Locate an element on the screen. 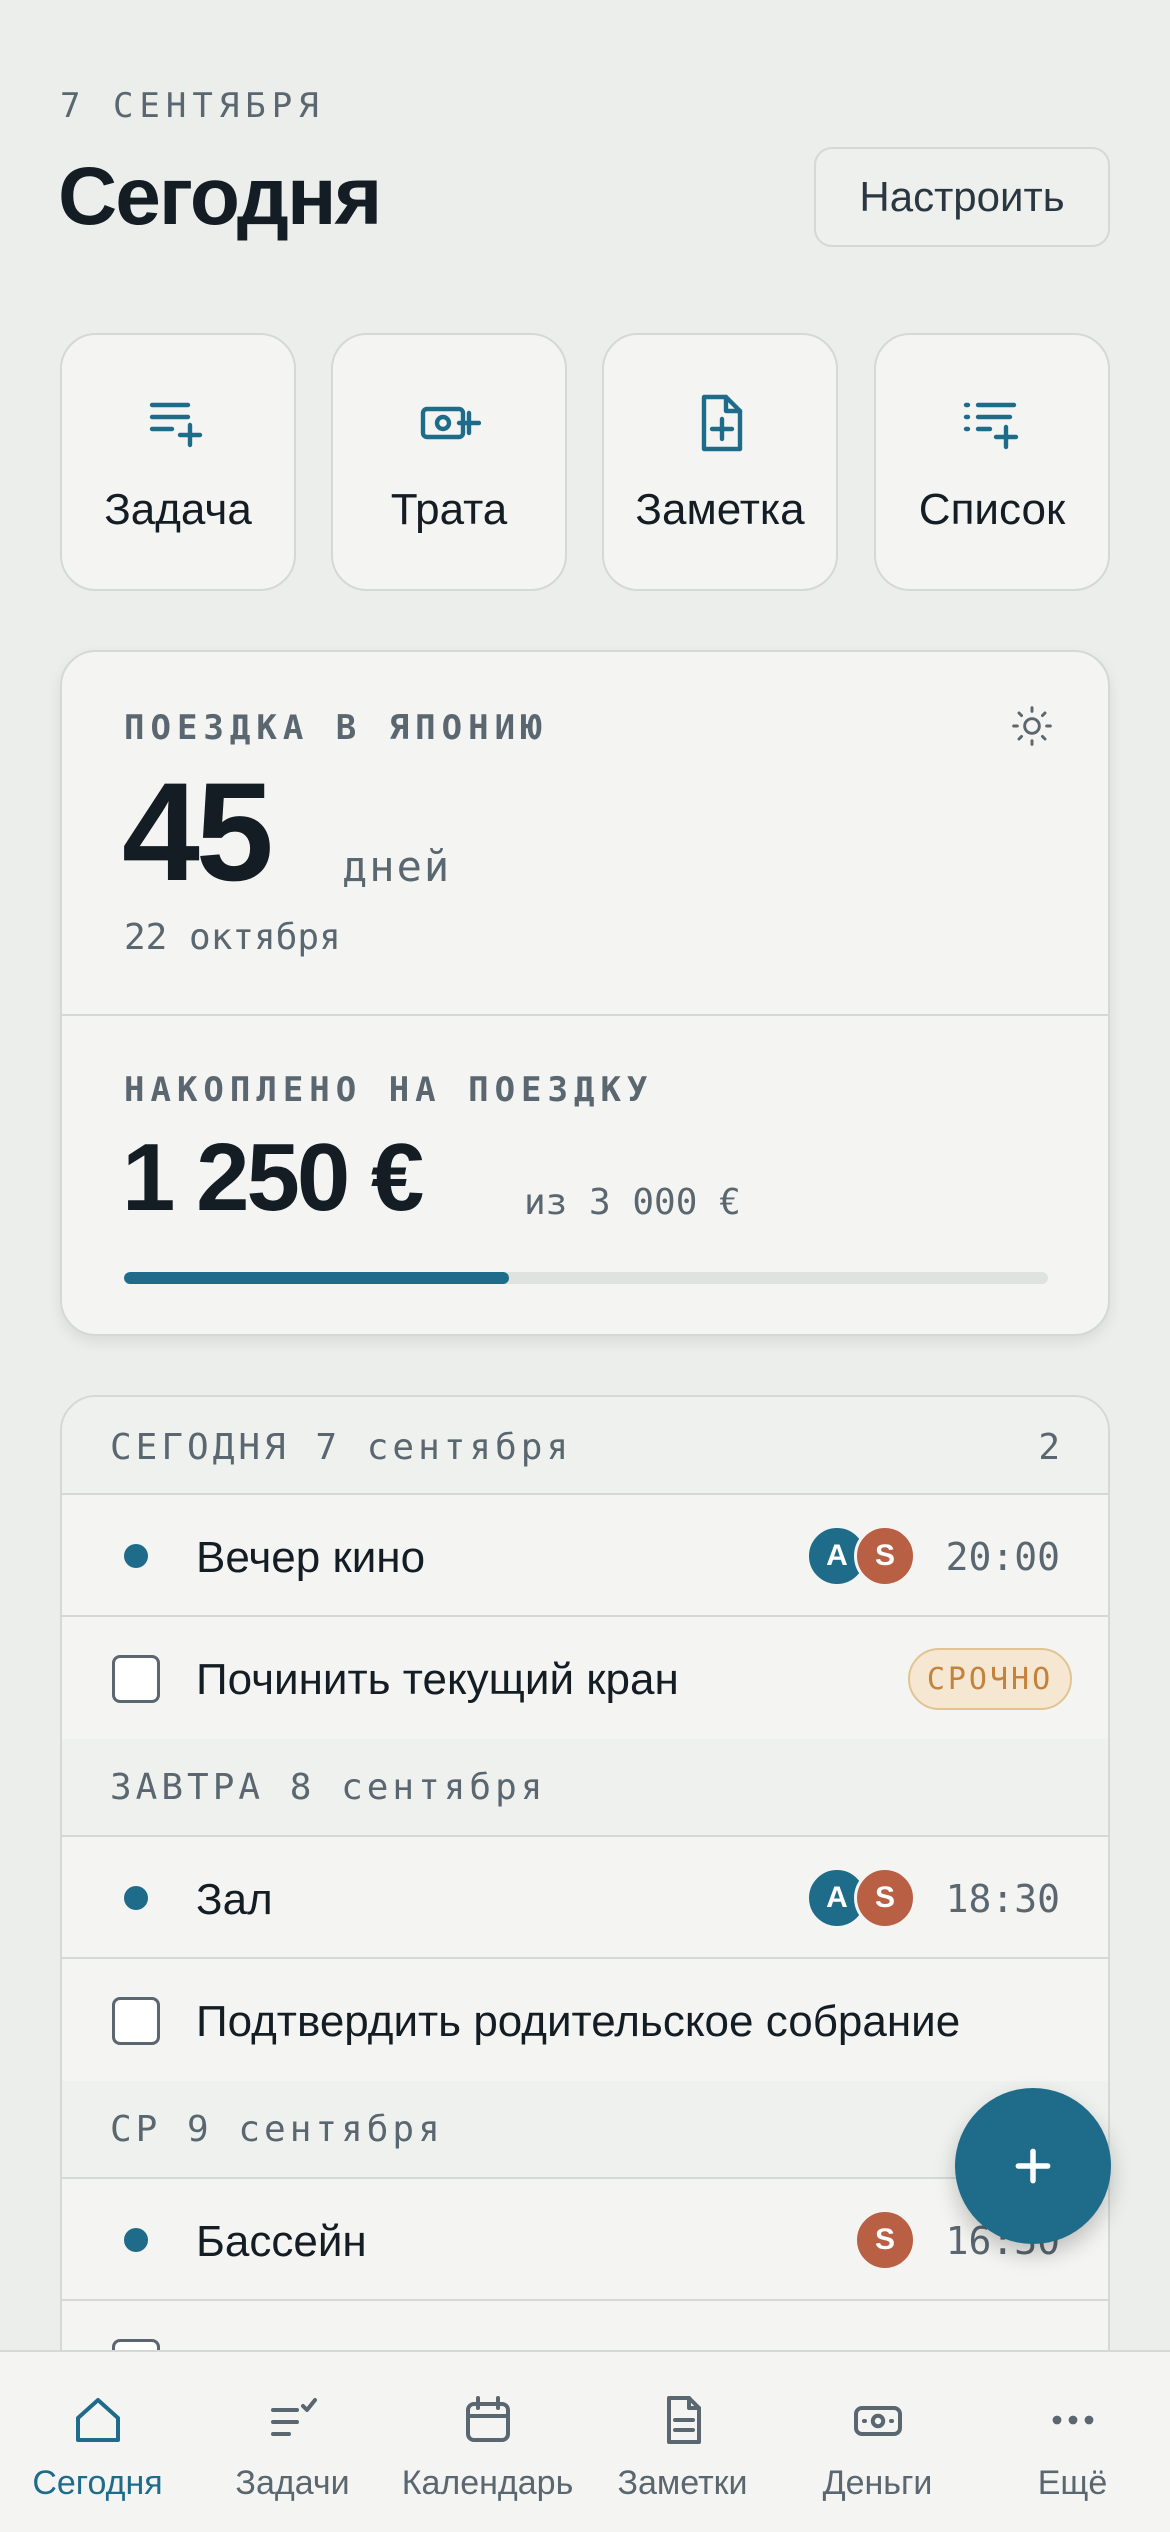 The width and height of the screenshot is (1170, 2532). countdown-label: ПОЕЗДКА В ЯПОНИЮ is located at coordinates (336, 728).